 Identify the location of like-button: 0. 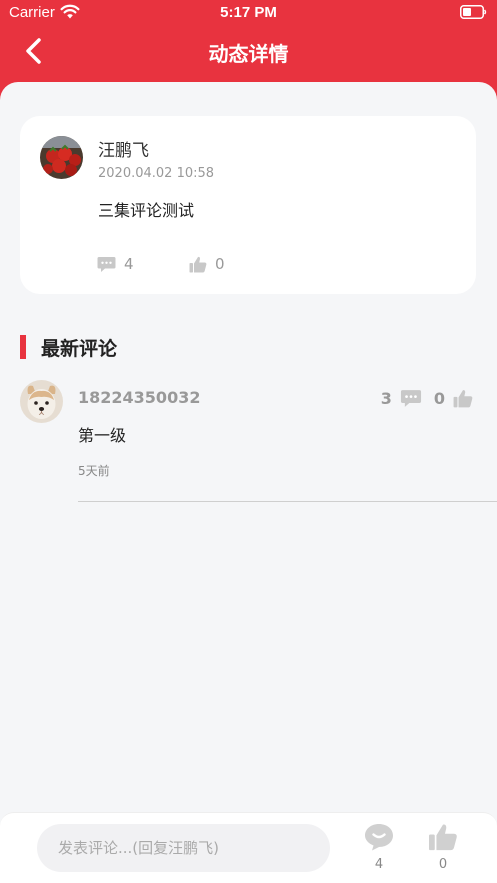
(443, 847).